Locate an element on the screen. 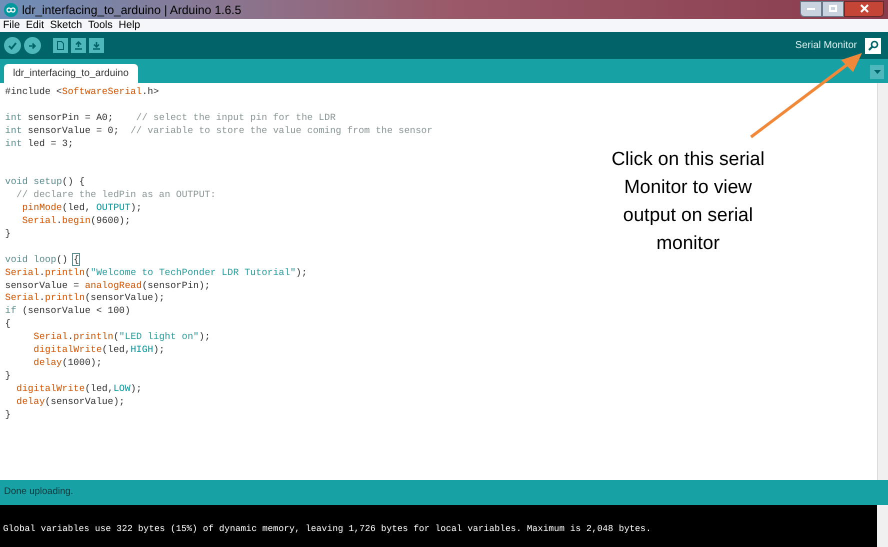 The width and height of the screenshot is (888, 547). infinity-logo-icon is located at coordinates (11, 9).